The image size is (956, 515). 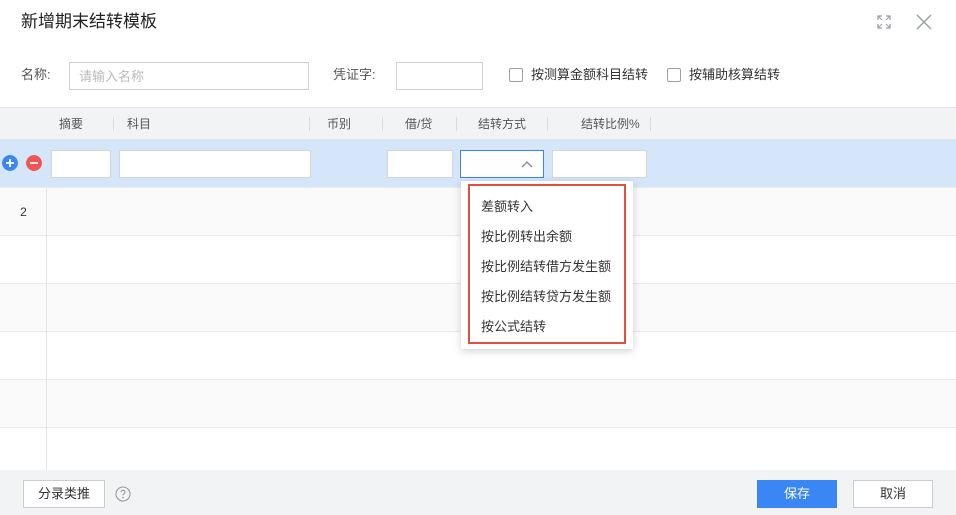 I want to click on aux-checkbox, so click(x=674, y=75).